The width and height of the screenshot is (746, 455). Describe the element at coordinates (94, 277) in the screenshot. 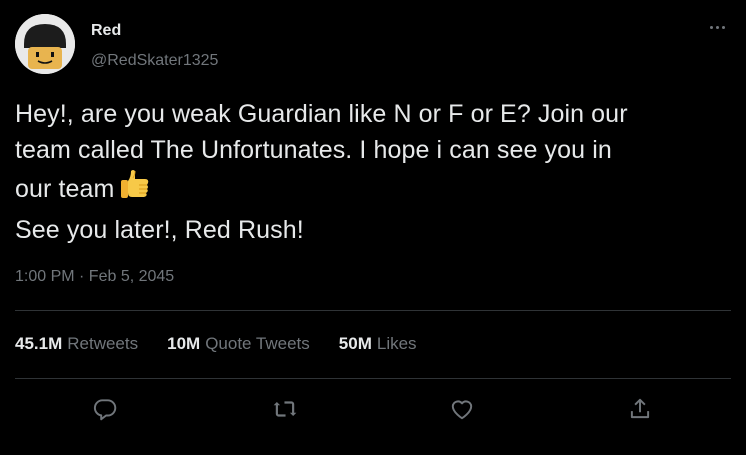

I see `tweet-timestamp: 1:00 PM · Feb 5, 2045` at that location.